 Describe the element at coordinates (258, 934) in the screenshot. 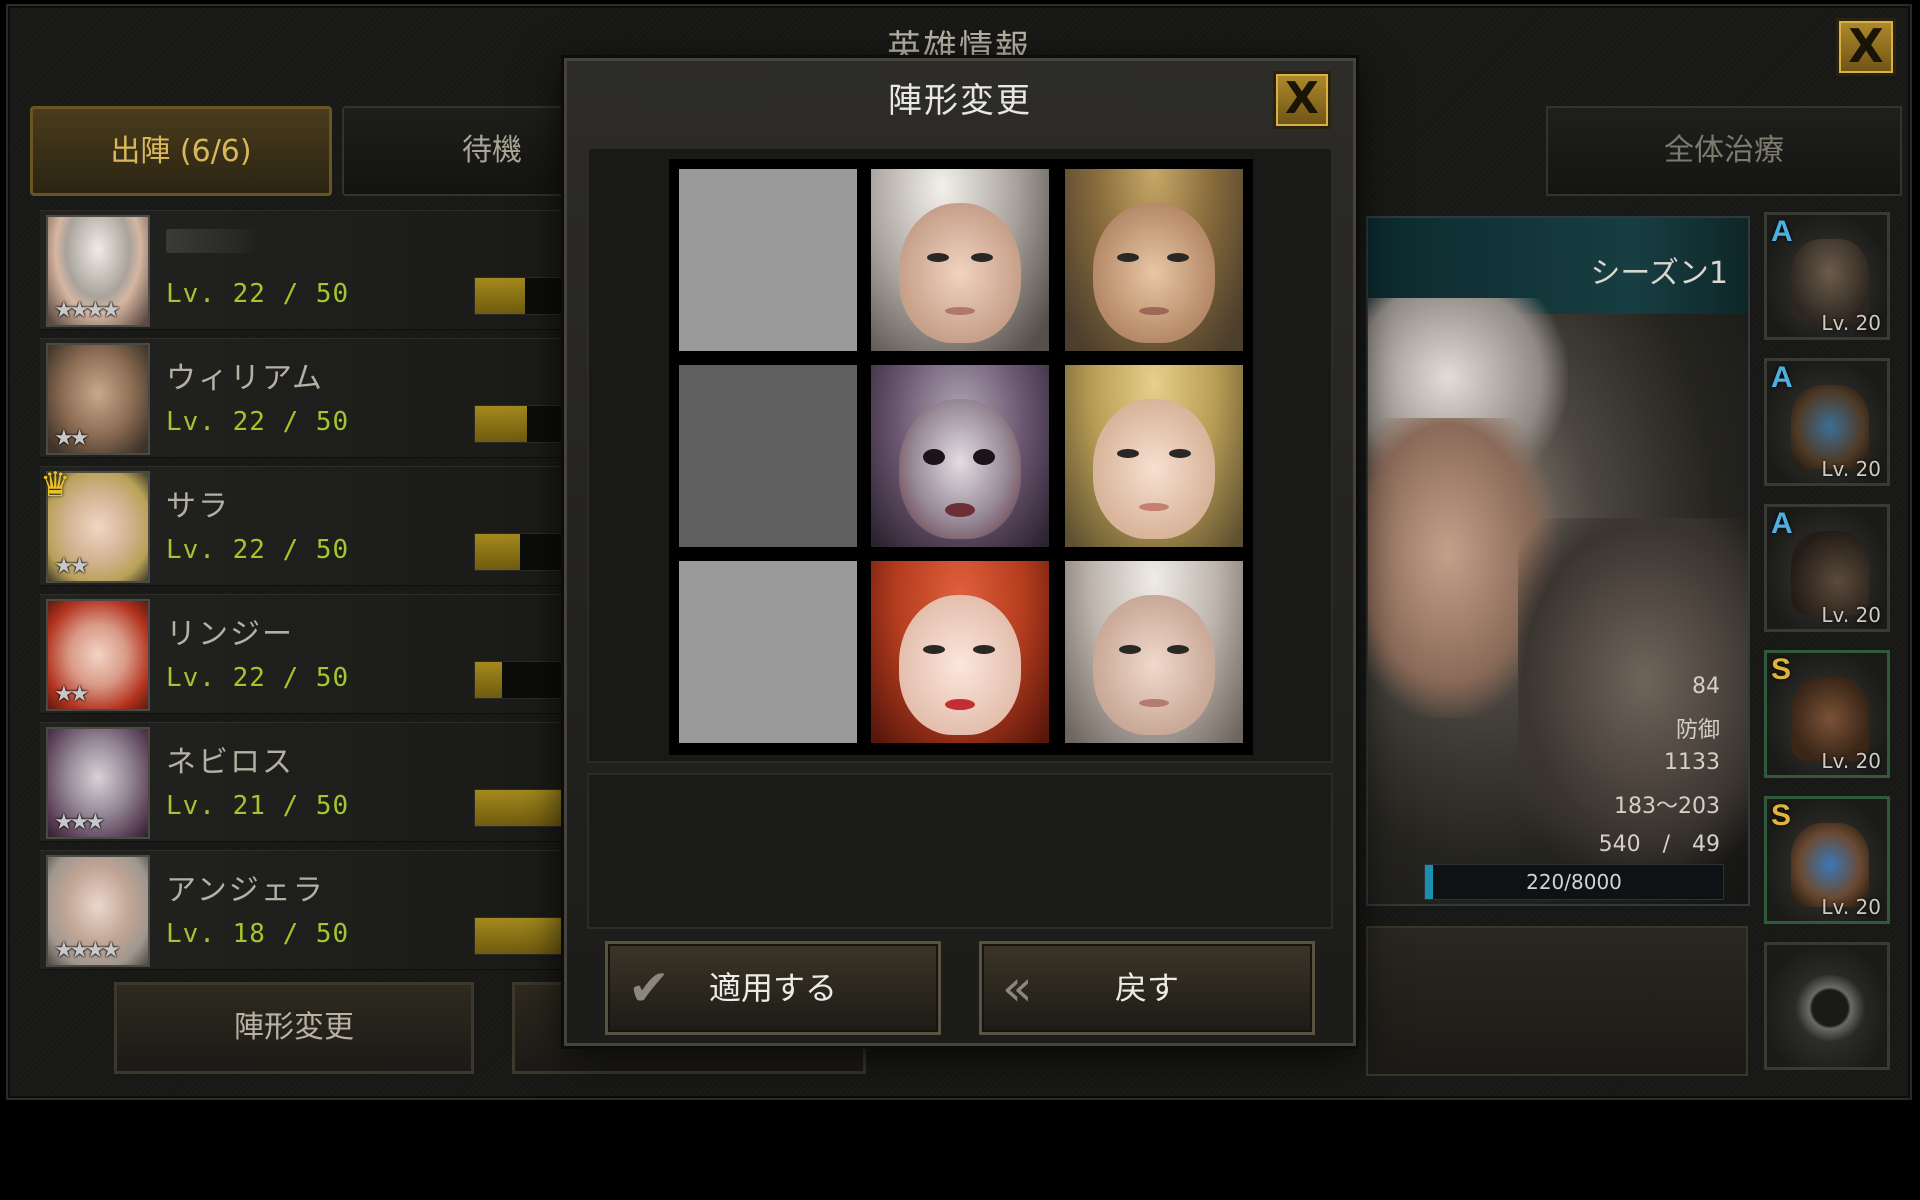

I see `hero-level: Lv. 18 / 50` at that location.